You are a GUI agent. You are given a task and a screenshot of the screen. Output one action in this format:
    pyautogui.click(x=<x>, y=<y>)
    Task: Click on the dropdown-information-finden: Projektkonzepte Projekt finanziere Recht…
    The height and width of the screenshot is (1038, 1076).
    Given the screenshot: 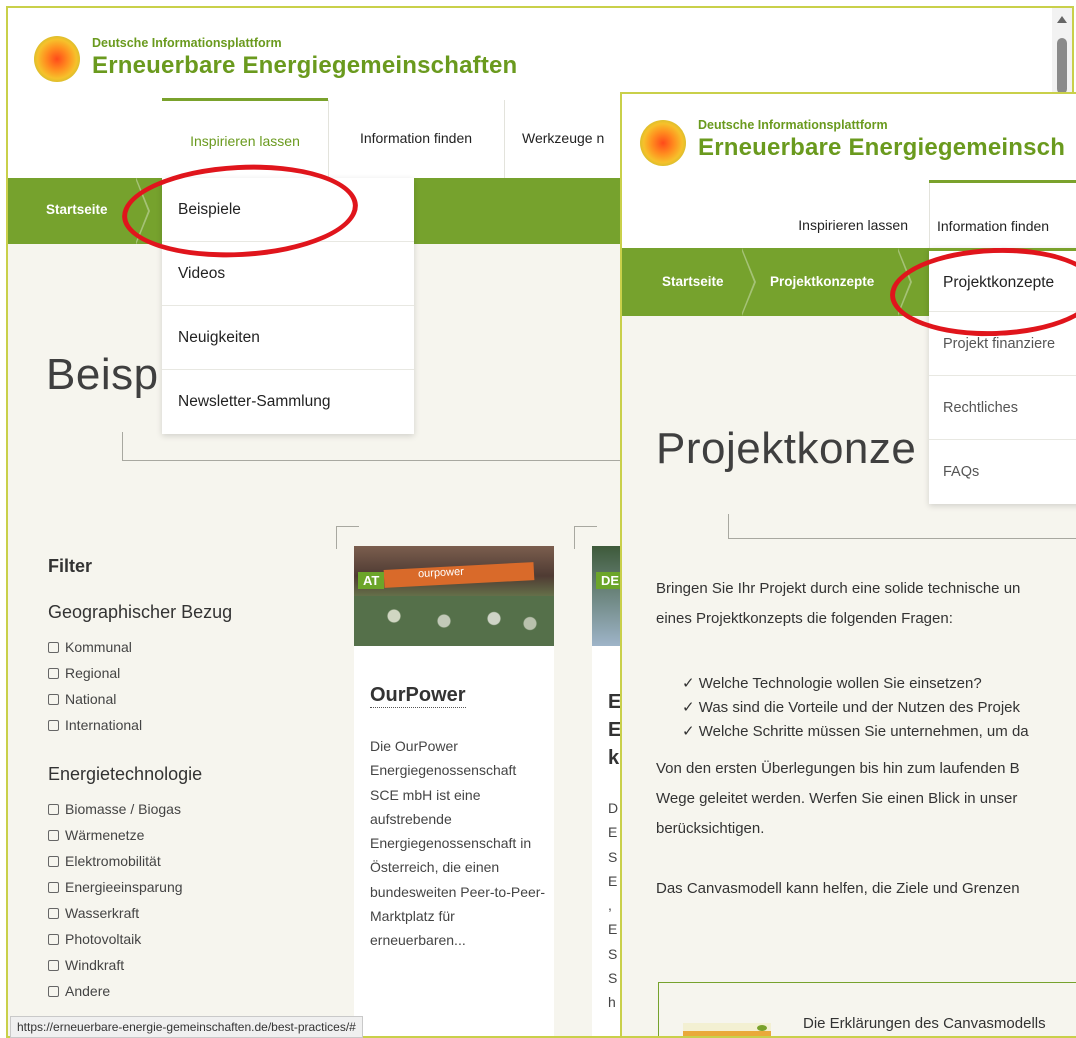 What is the action you would take?
    pyautogui.click(x=1002, y=376)
    